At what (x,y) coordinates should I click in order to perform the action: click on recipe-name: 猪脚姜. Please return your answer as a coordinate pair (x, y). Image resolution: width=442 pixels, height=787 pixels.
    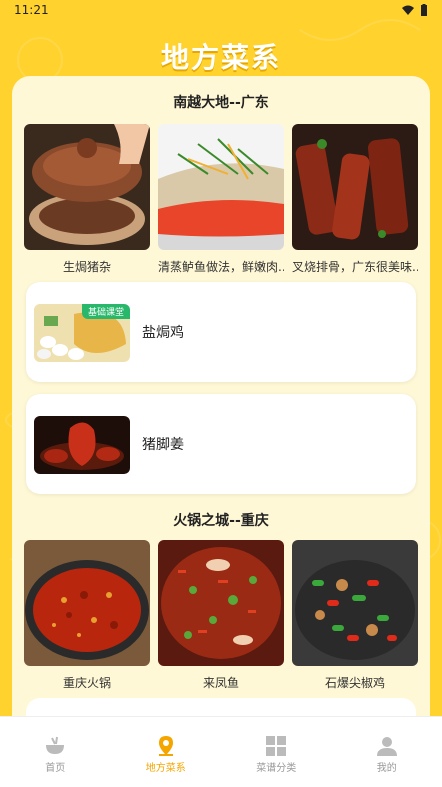
    Looking at the image, I should click on (163, 444).